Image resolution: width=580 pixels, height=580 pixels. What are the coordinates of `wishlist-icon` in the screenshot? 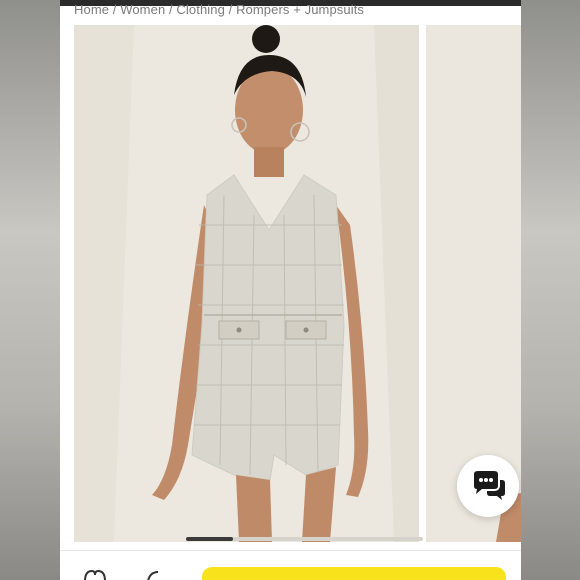 It's located at (95, 574).